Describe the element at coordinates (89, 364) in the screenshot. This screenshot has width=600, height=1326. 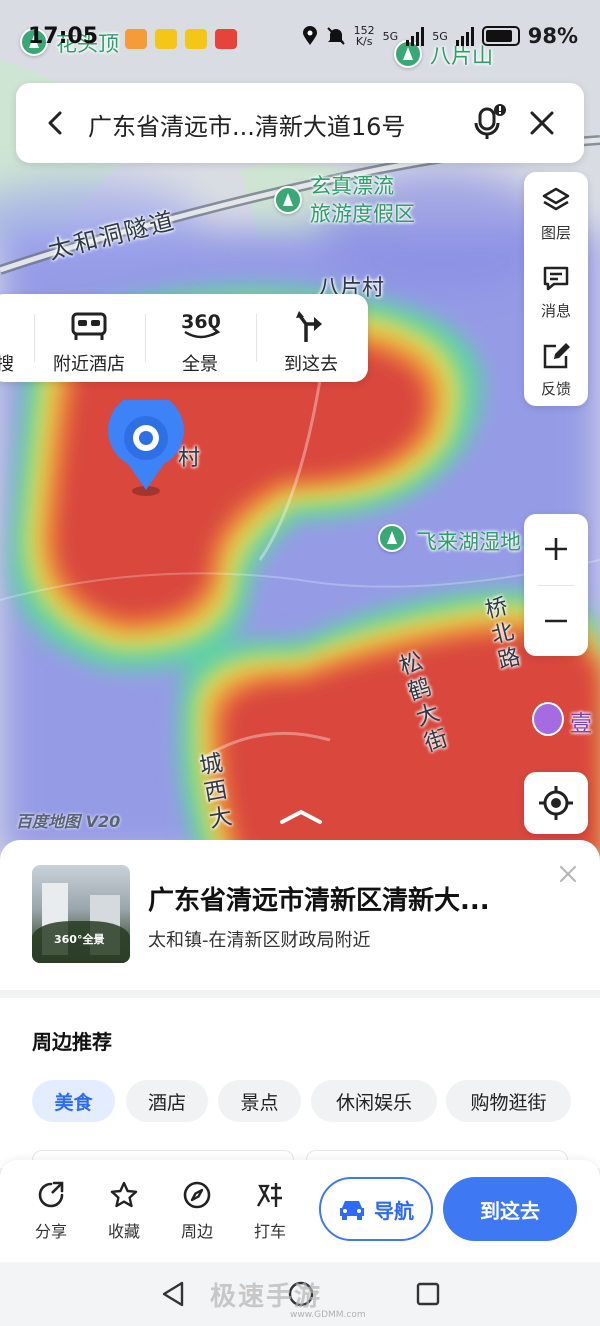
I see `nearby-hotels-label: 附近酒店` at that location.